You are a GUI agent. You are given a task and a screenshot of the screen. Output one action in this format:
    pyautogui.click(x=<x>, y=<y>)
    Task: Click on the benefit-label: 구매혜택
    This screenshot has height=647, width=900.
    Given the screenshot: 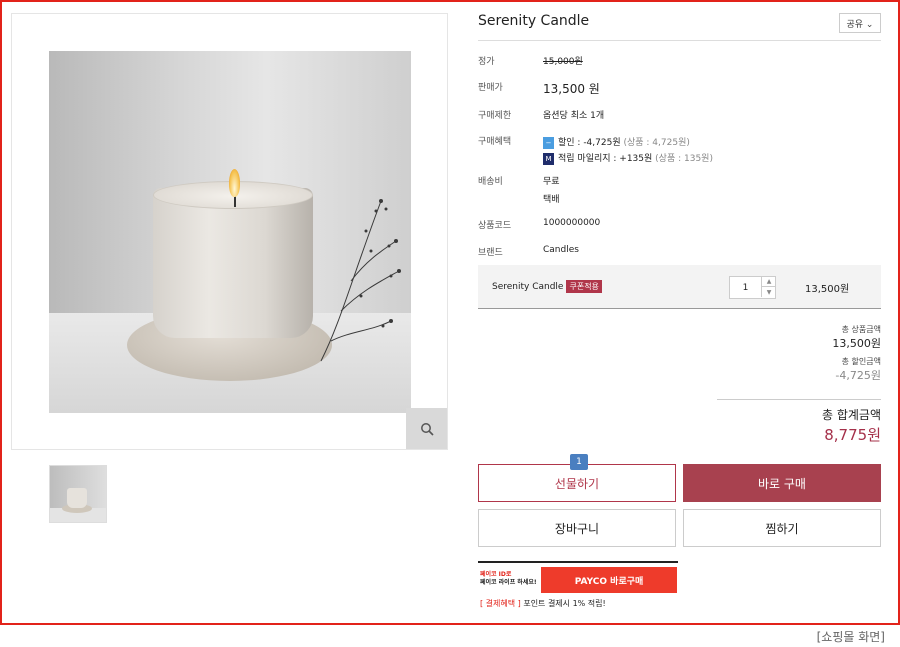 What is the action you would take?
    pyautogui.click(x=495, y=142)
    